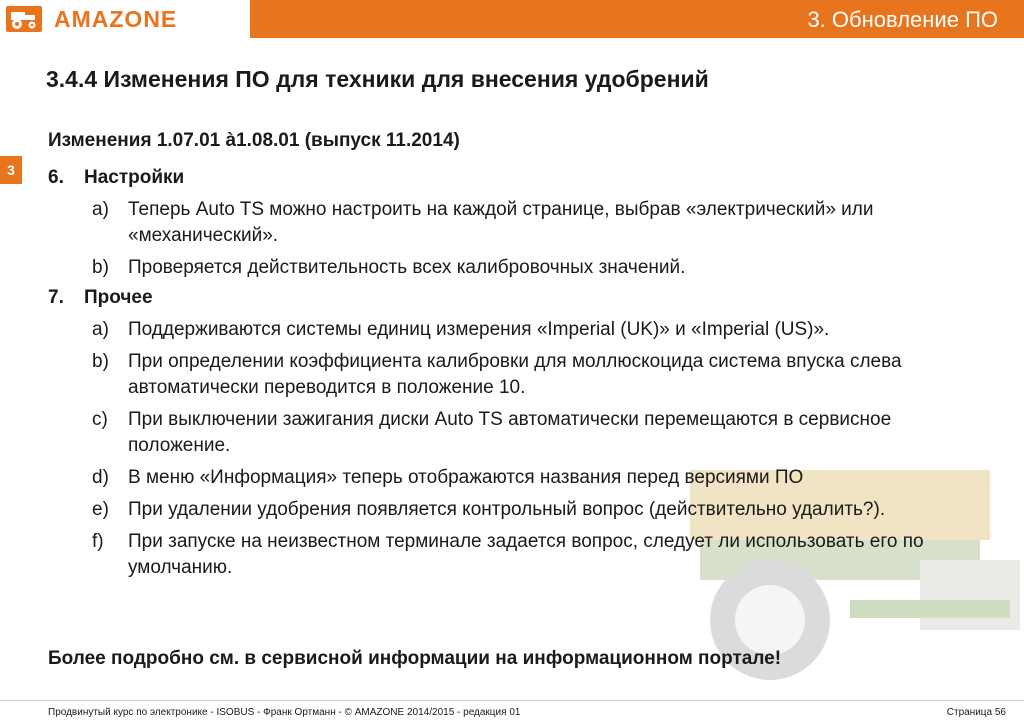 This screenshot has height=723, width=1024. I want to click on section-settings: 6. Настройки, so click(523, 178).